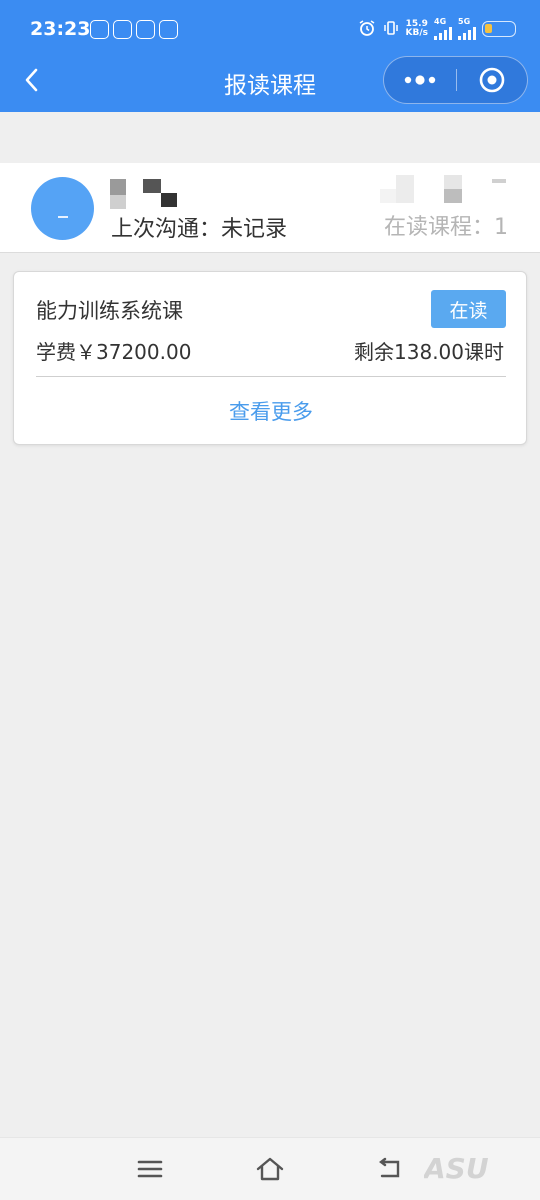 This screenshot has height=1200, width=540. I want to click on more-button, so click(420, 79).